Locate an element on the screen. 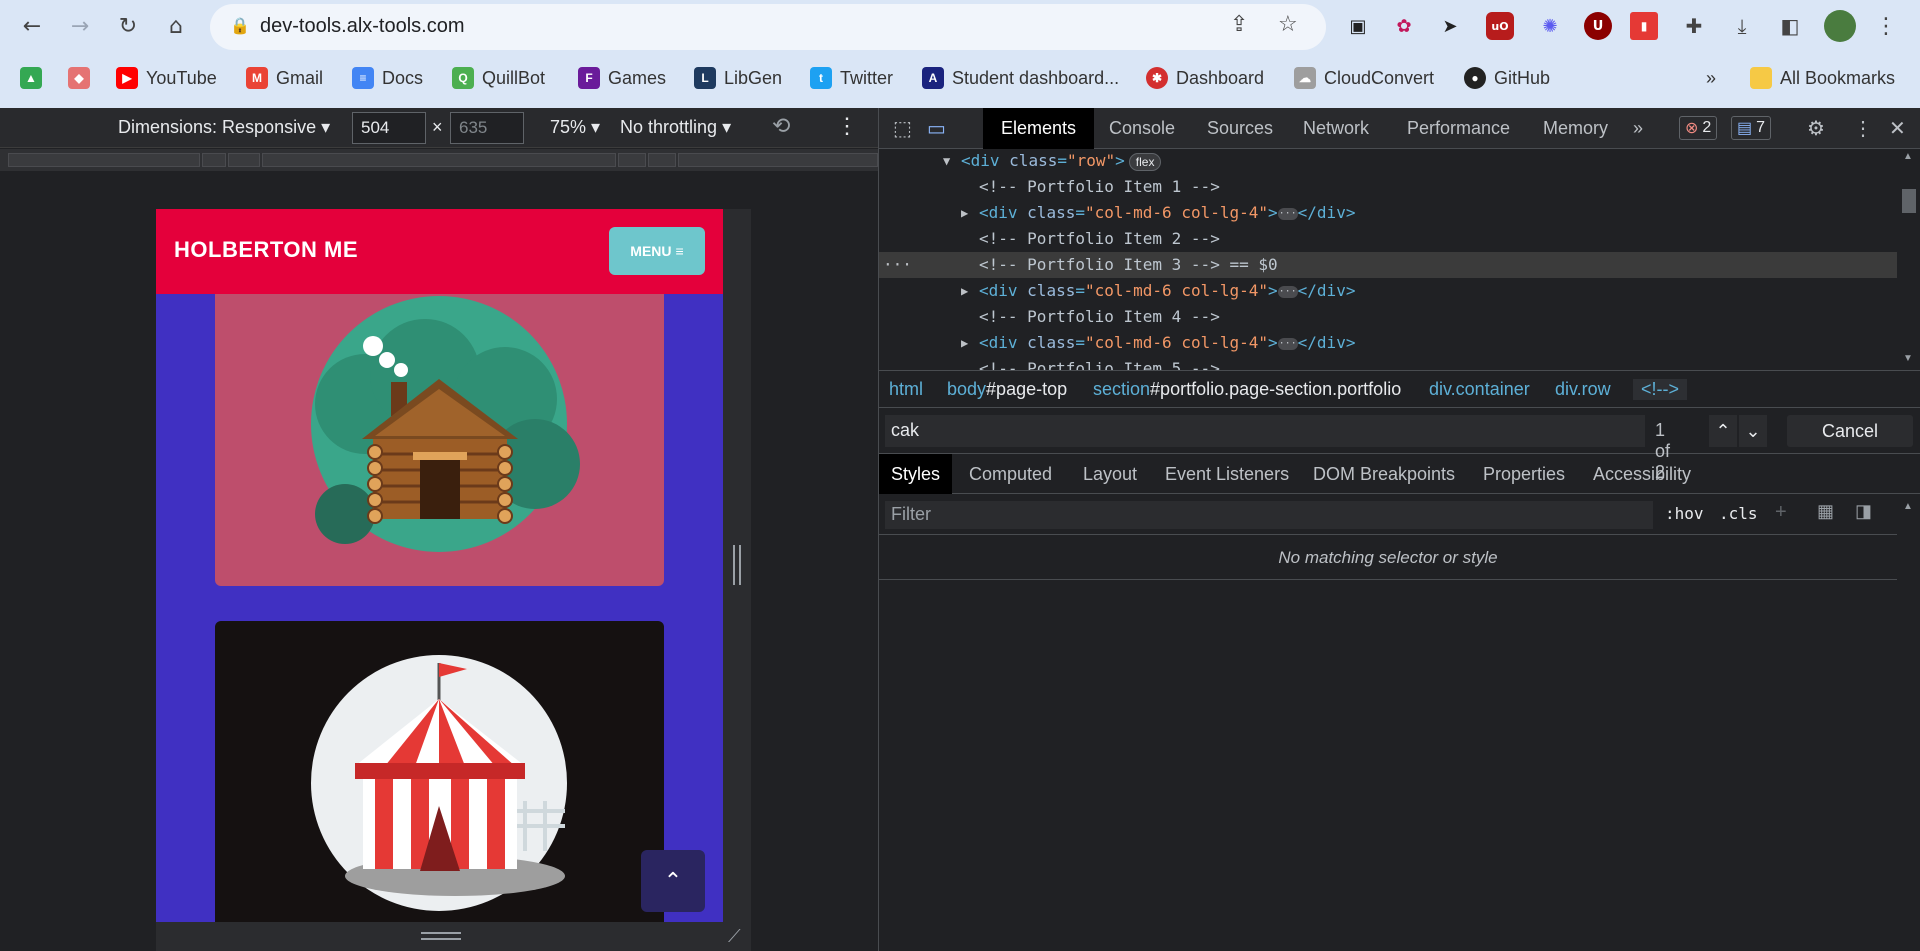 Image resolution: width=1920 pixels, height=951 pixels. address-bar: 🔒 dev-tools.alx-tools.com ⇪ ☆ is located at coordinates (768, 27).